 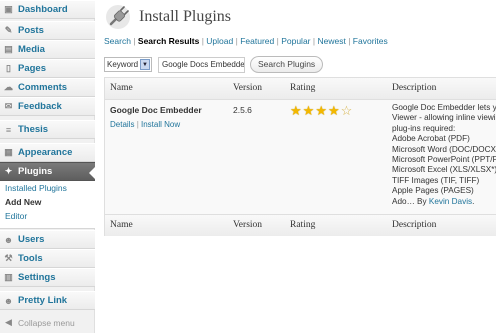 What do you see at coordinates (121, 88) in the screenshot?
I see `column-header-name: Name` at bounding box center [121, 88].